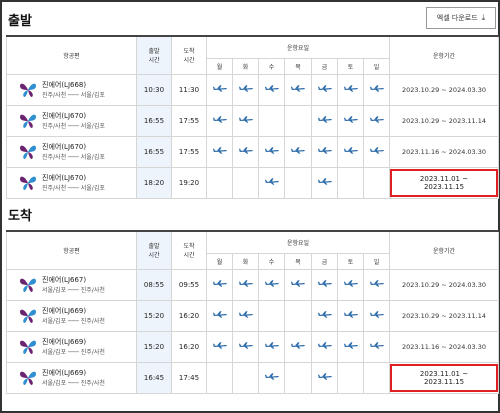  I want to click on arrival-time-cell: 17:55, so click(189, 120).